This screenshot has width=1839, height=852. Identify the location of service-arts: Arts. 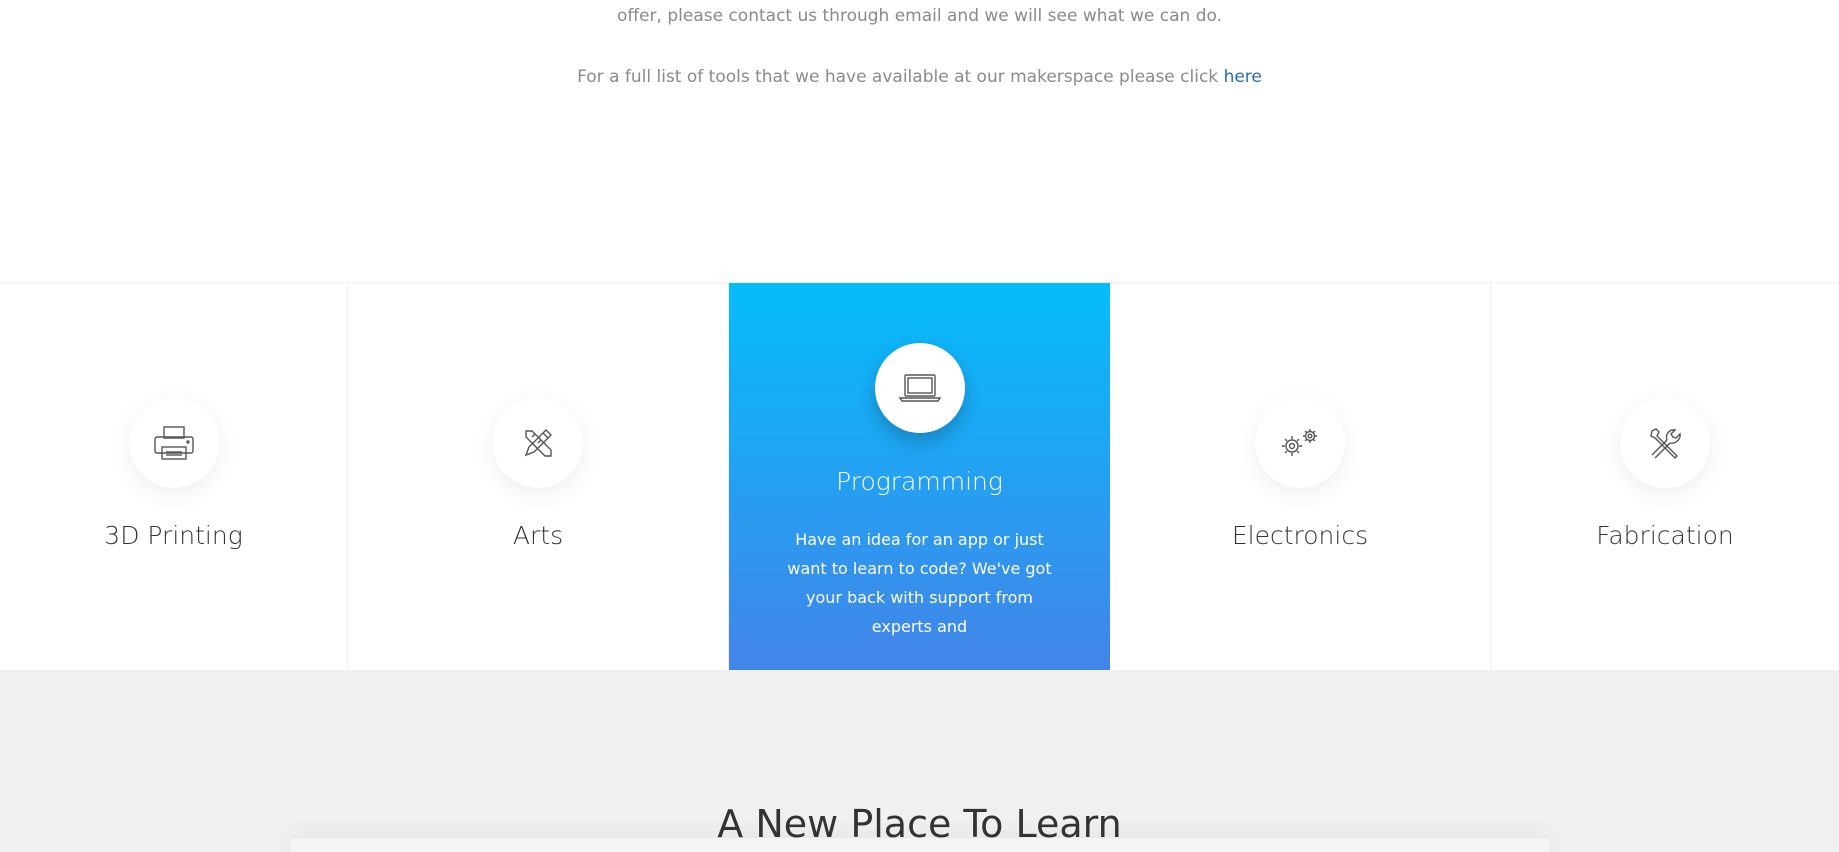
(538, 477).